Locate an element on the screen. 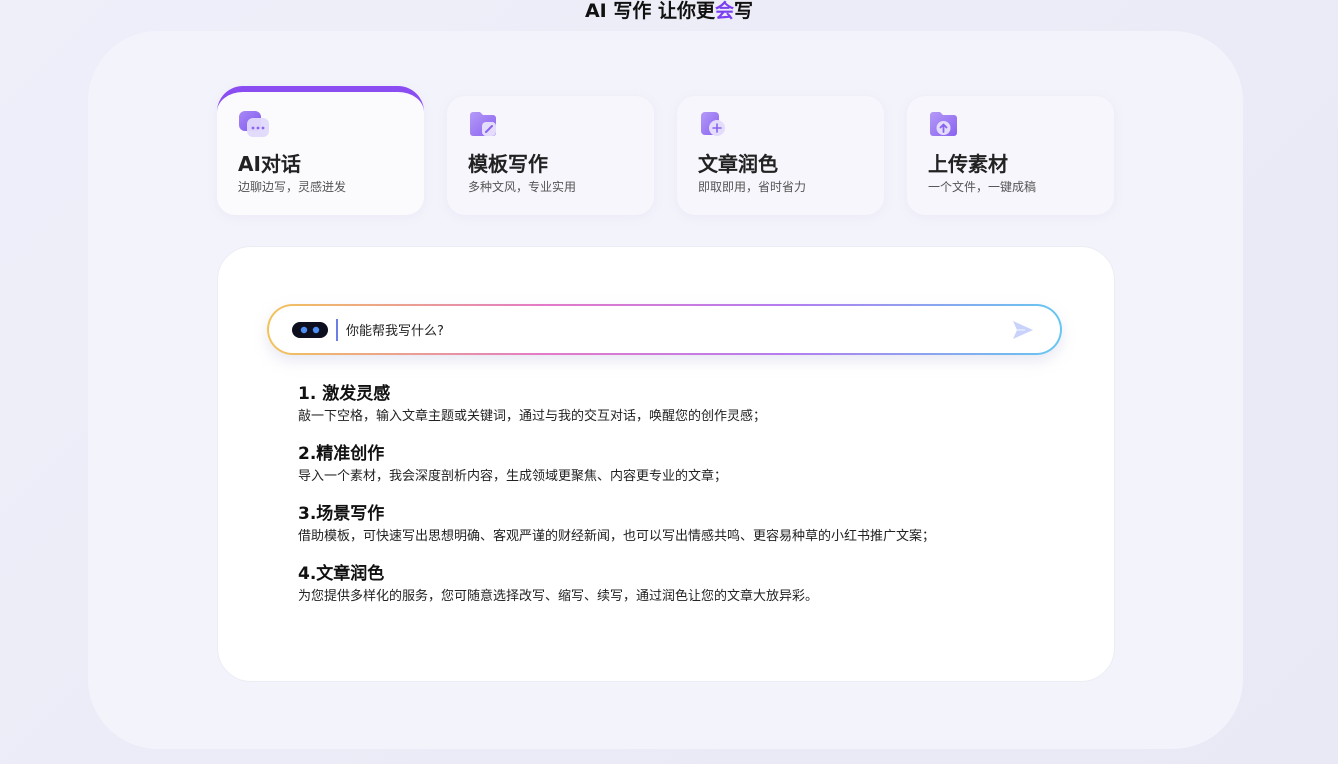  page-title-end: 写 is located at coordinates (744, 11).